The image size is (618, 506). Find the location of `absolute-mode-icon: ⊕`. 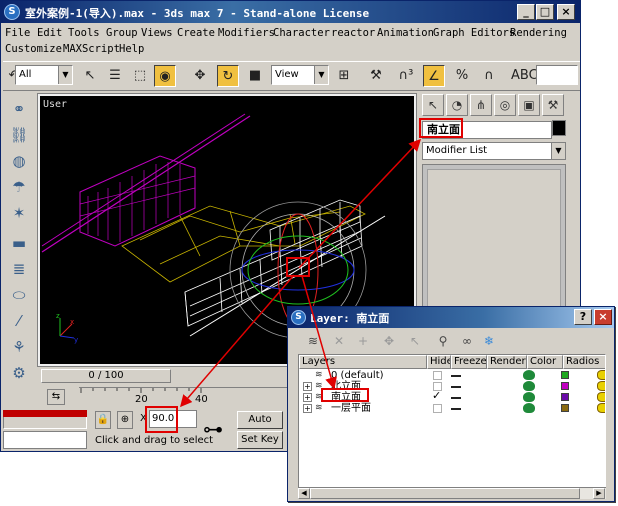

absolute-mode-icon: ⊕ is located at coordinates (125, 420).